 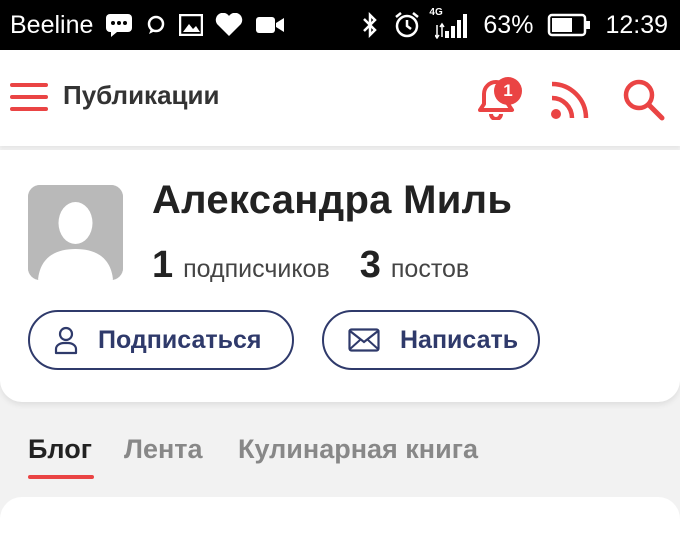 I want to click on status-bar-right: 4G 63% 12:39, so click(x=514, y=25).